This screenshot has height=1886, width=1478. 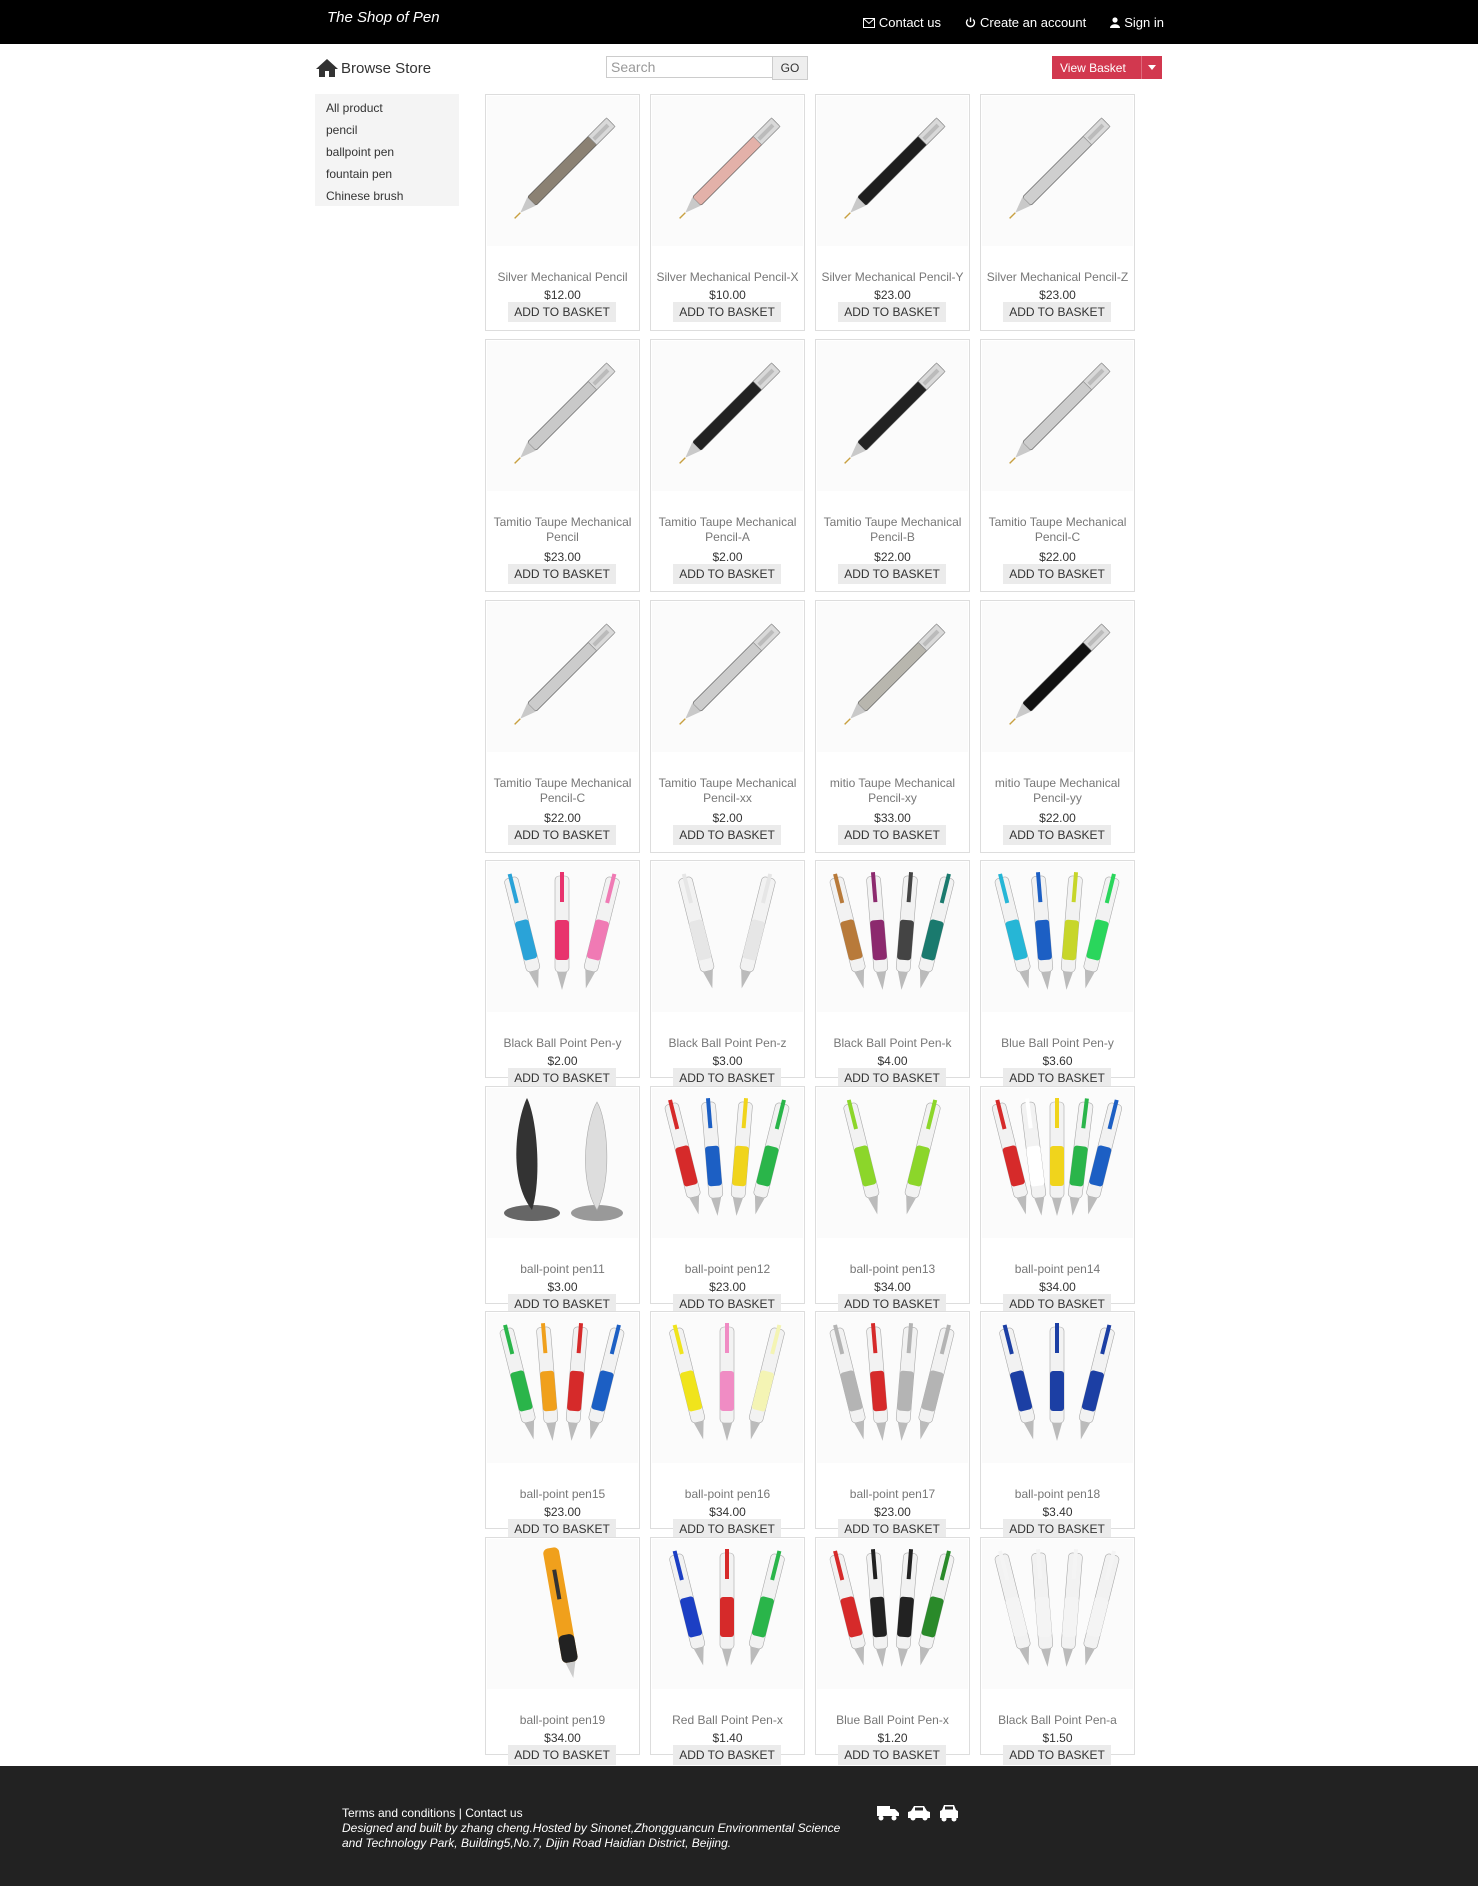 I want to click on product-name: ball-point pen13, so click(x=892, y=1269).